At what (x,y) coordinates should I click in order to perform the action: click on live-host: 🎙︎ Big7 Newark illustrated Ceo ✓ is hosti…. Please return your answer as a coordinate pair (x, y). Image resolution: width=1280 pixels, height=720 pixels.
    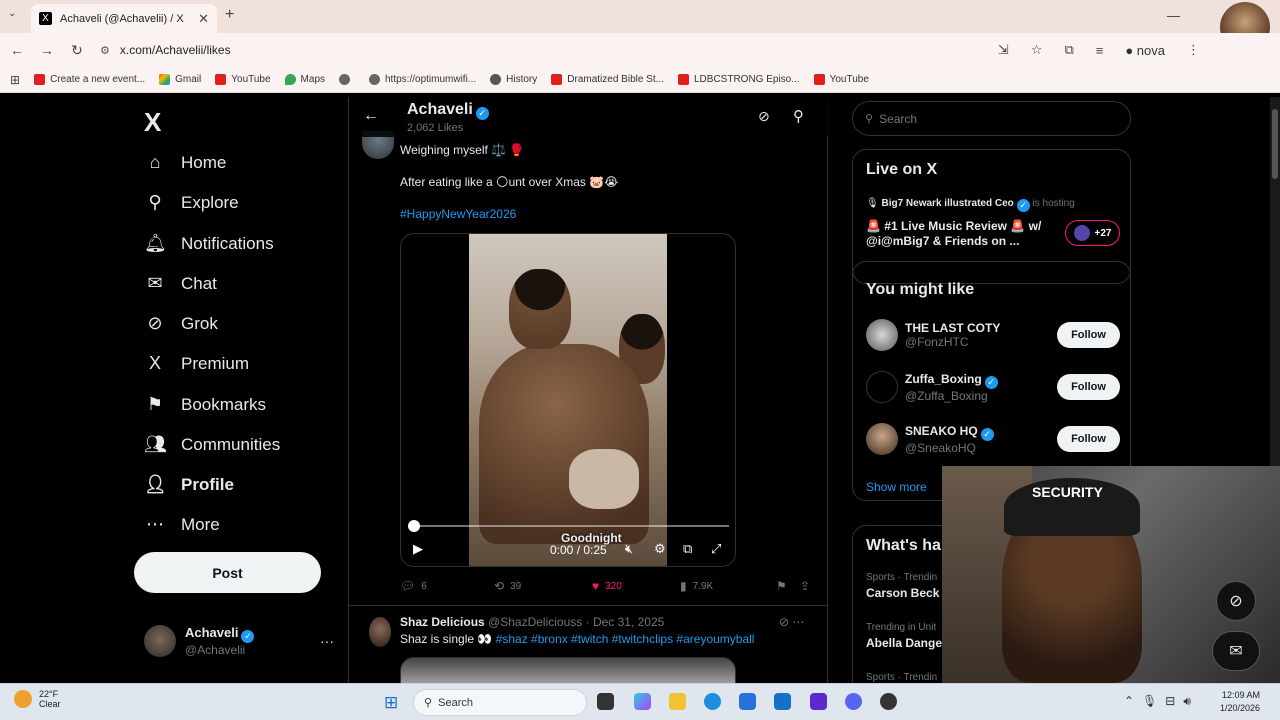
    Looking at the image, I should click on (970, 205).